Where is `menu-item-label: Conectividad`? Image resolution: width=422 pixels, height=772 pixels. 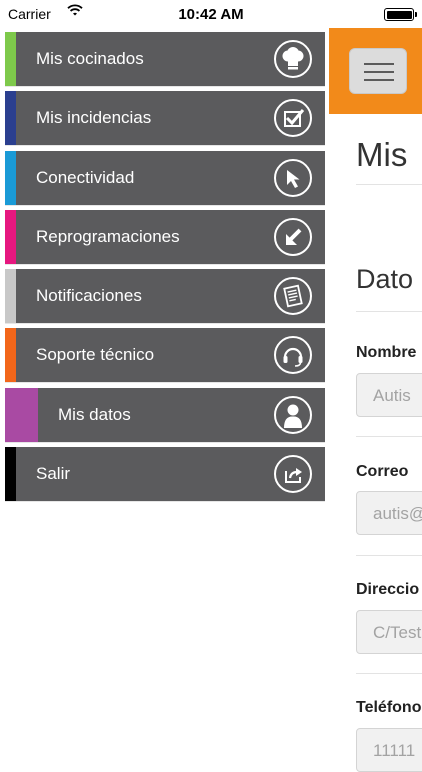 menu-item-label: Conectividad is located at coordinates (85, 177).